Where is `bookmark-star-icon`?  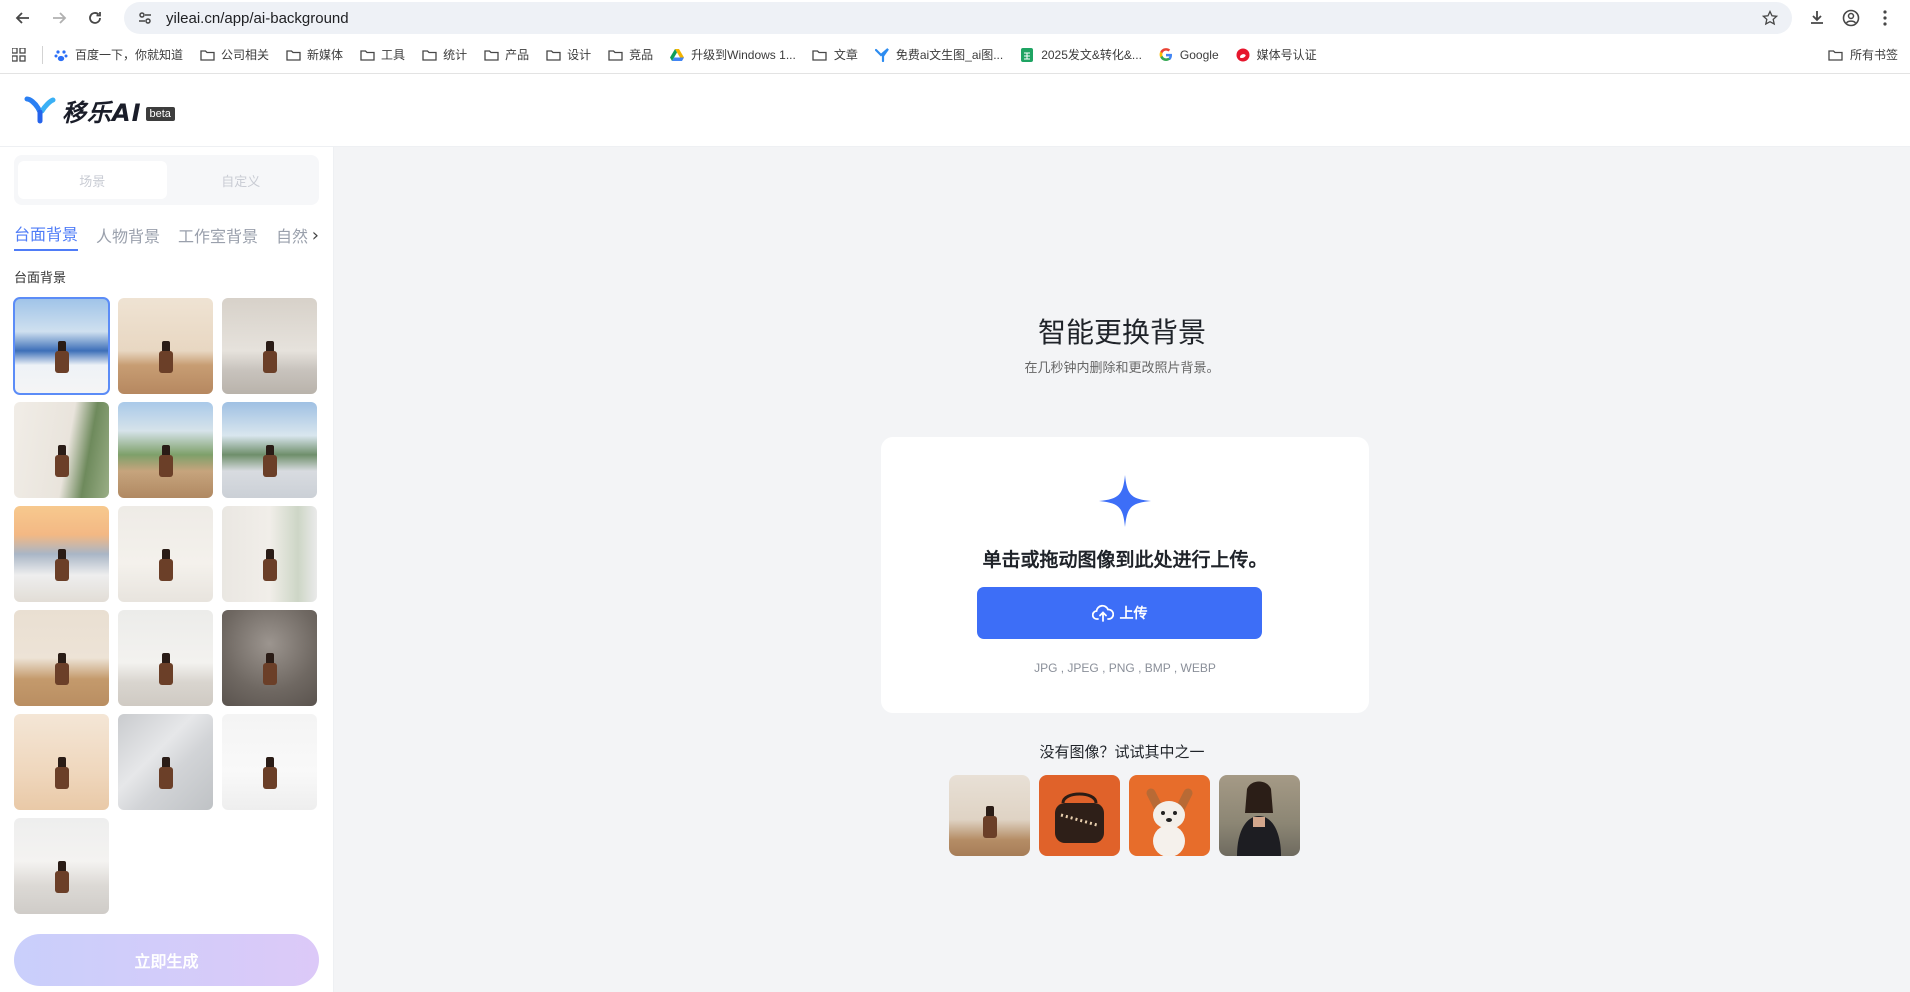 bookmark-star-icon is located at coordinates (1770, 18).